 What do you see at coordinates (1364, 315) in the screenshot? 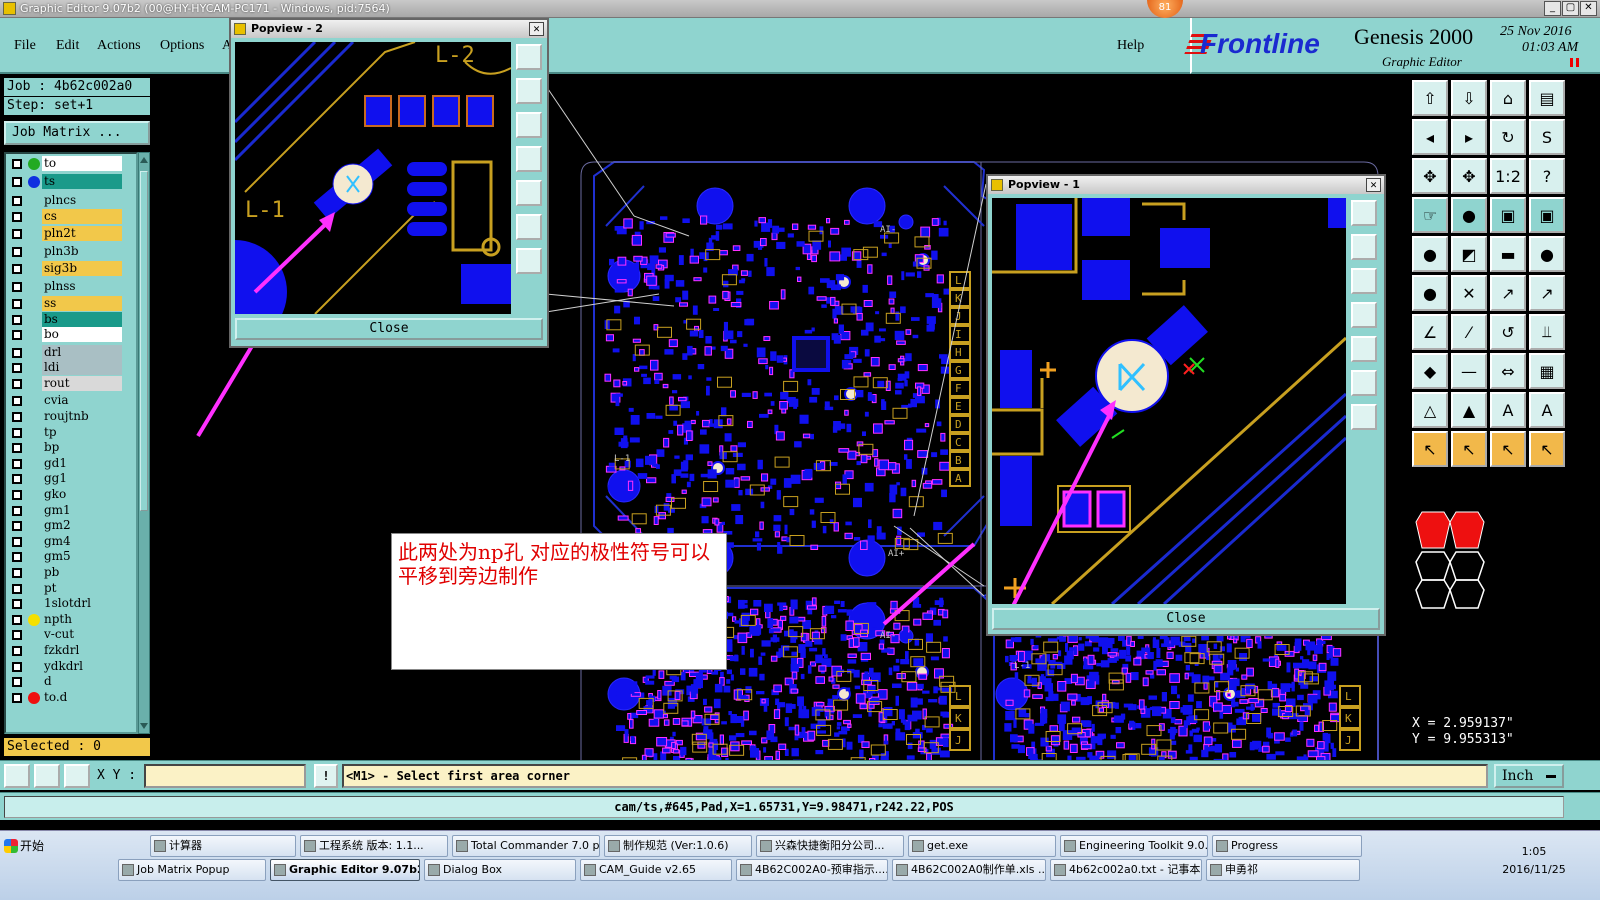
I see `popview-1-tool-left-icon` at bounding box center [1364, 315].